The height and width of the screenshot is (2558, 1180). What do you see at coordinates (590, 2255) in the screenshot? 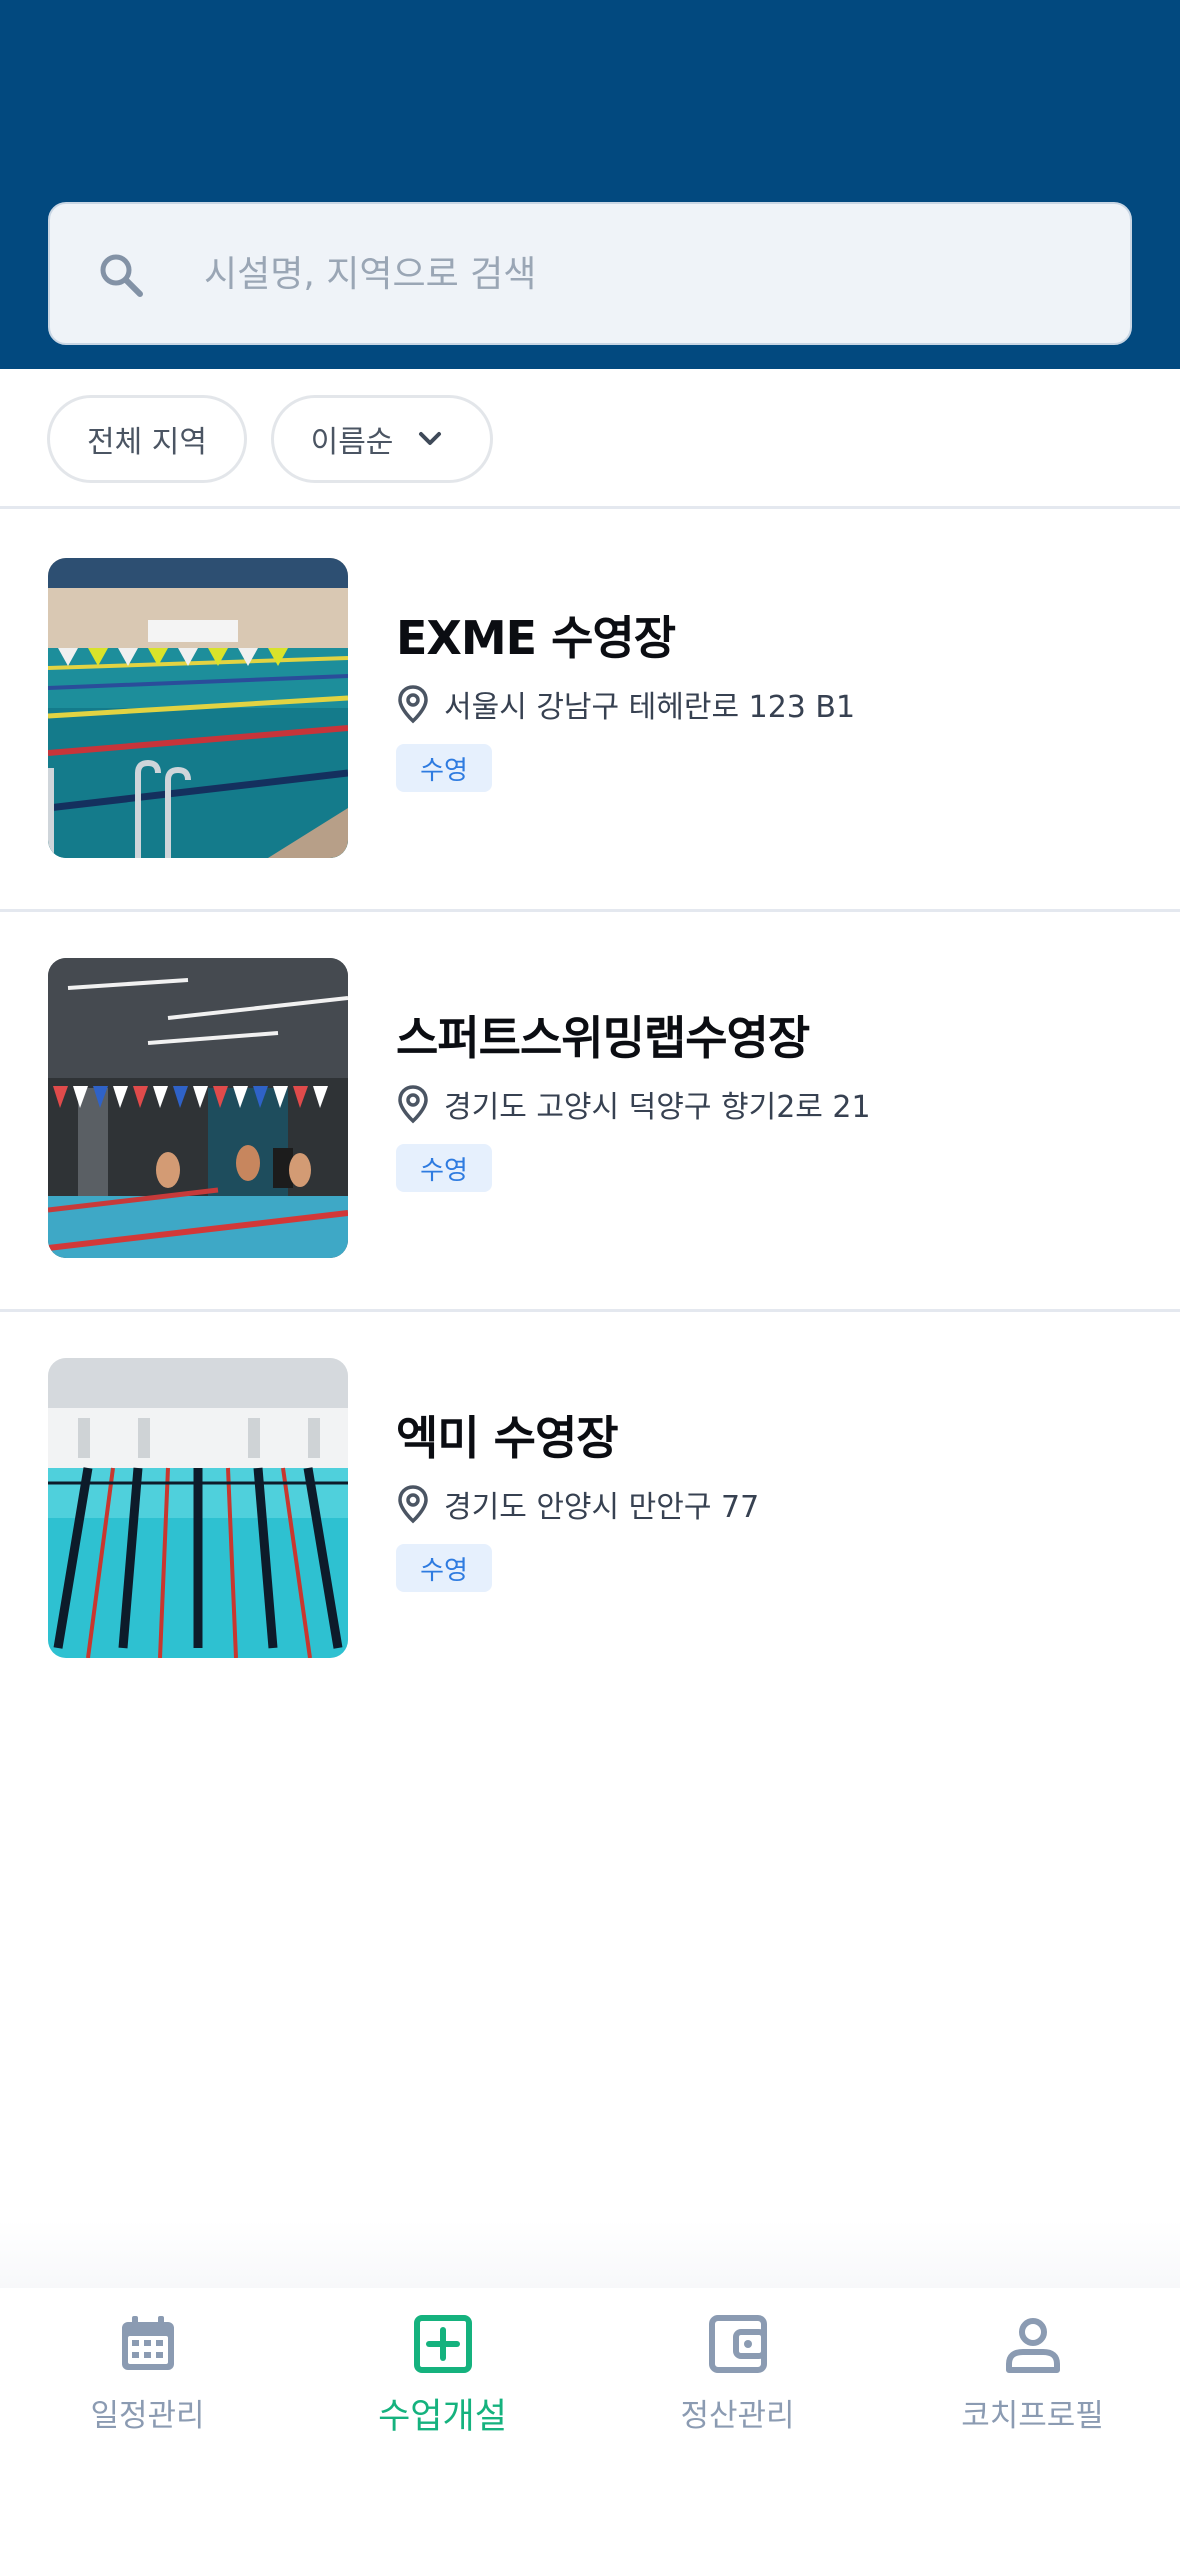
I see `bottom-fade` at bounding box center [590, 2255].